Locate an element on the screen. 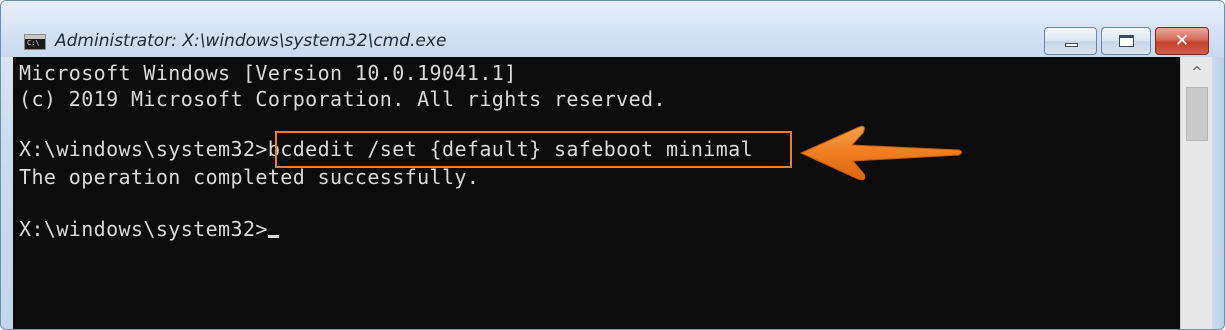 The width and height of the screenshot is (1225, 330). scroll-thumb is located at coordinates (1197, 114).